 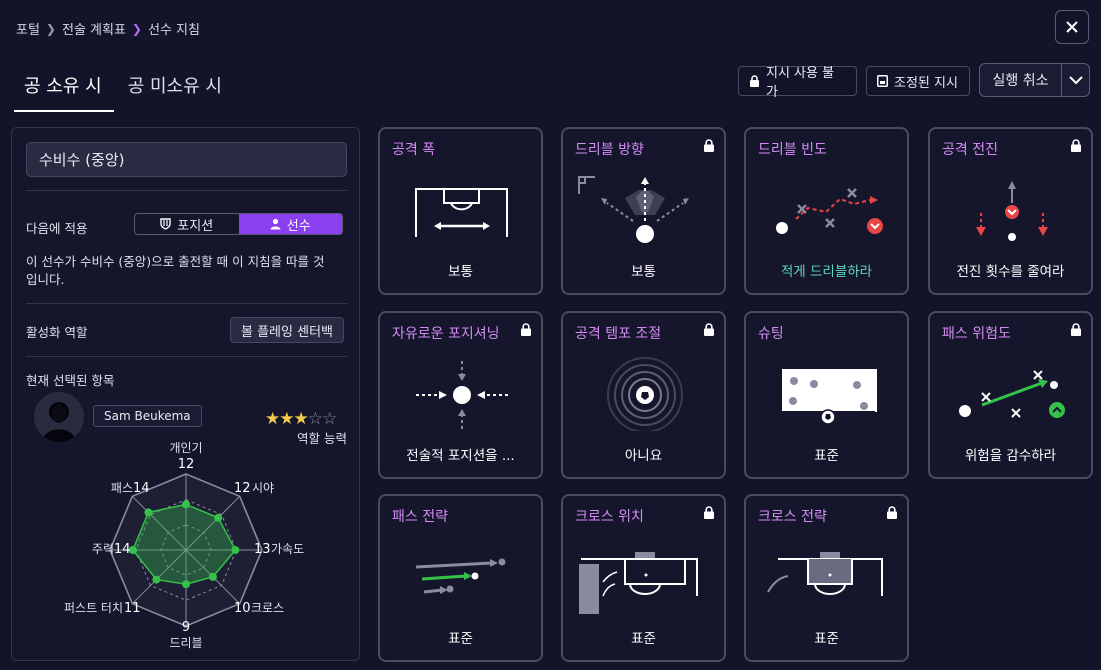 I want to click on dribble-direction-icon, so click(x=633, y=209).